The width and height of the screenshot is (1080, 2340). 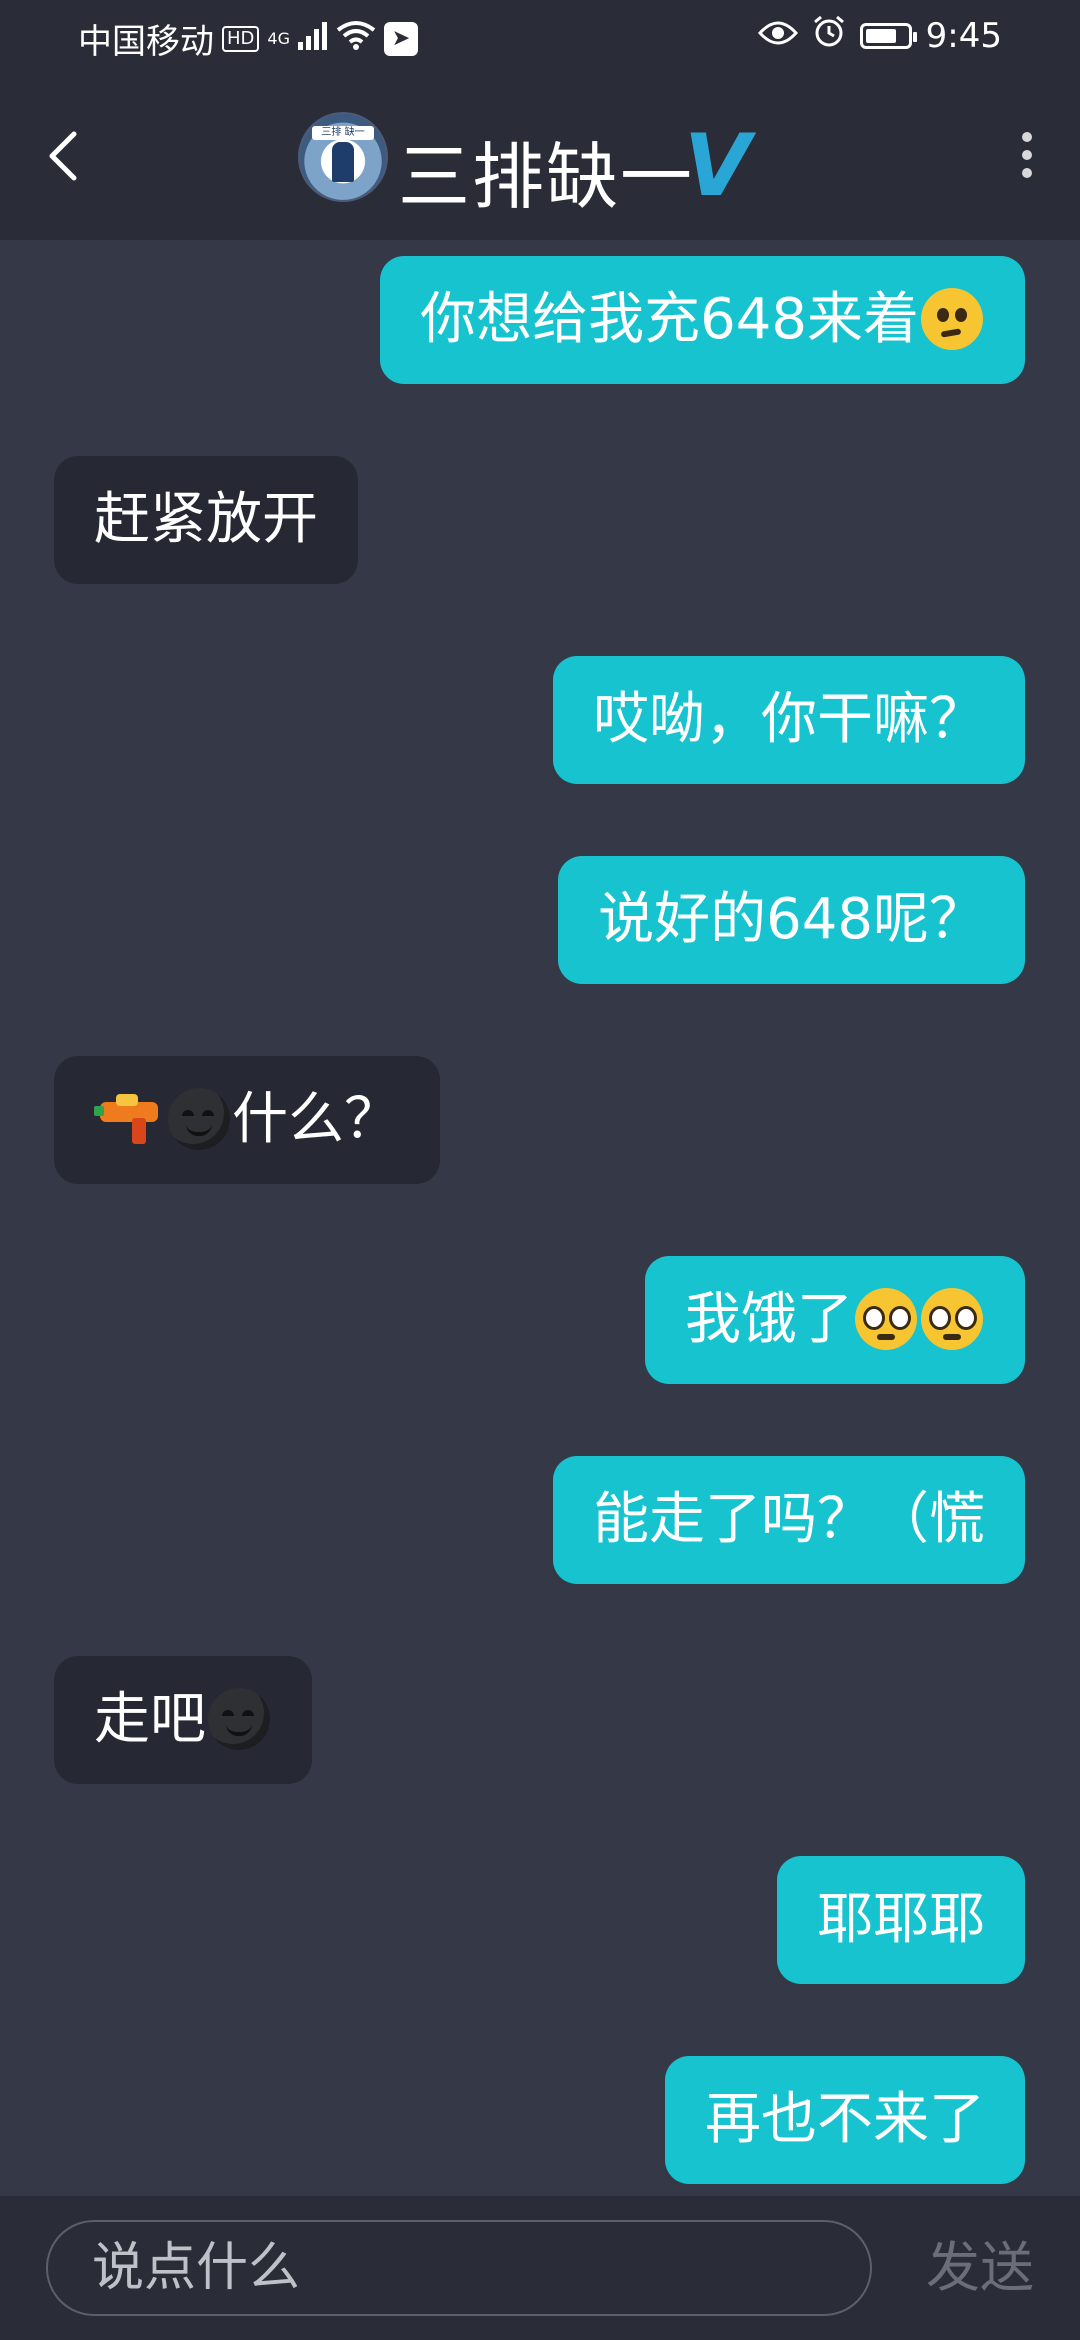 I want to click on chat-title: 三排缺一, so click(x=546, y=177).